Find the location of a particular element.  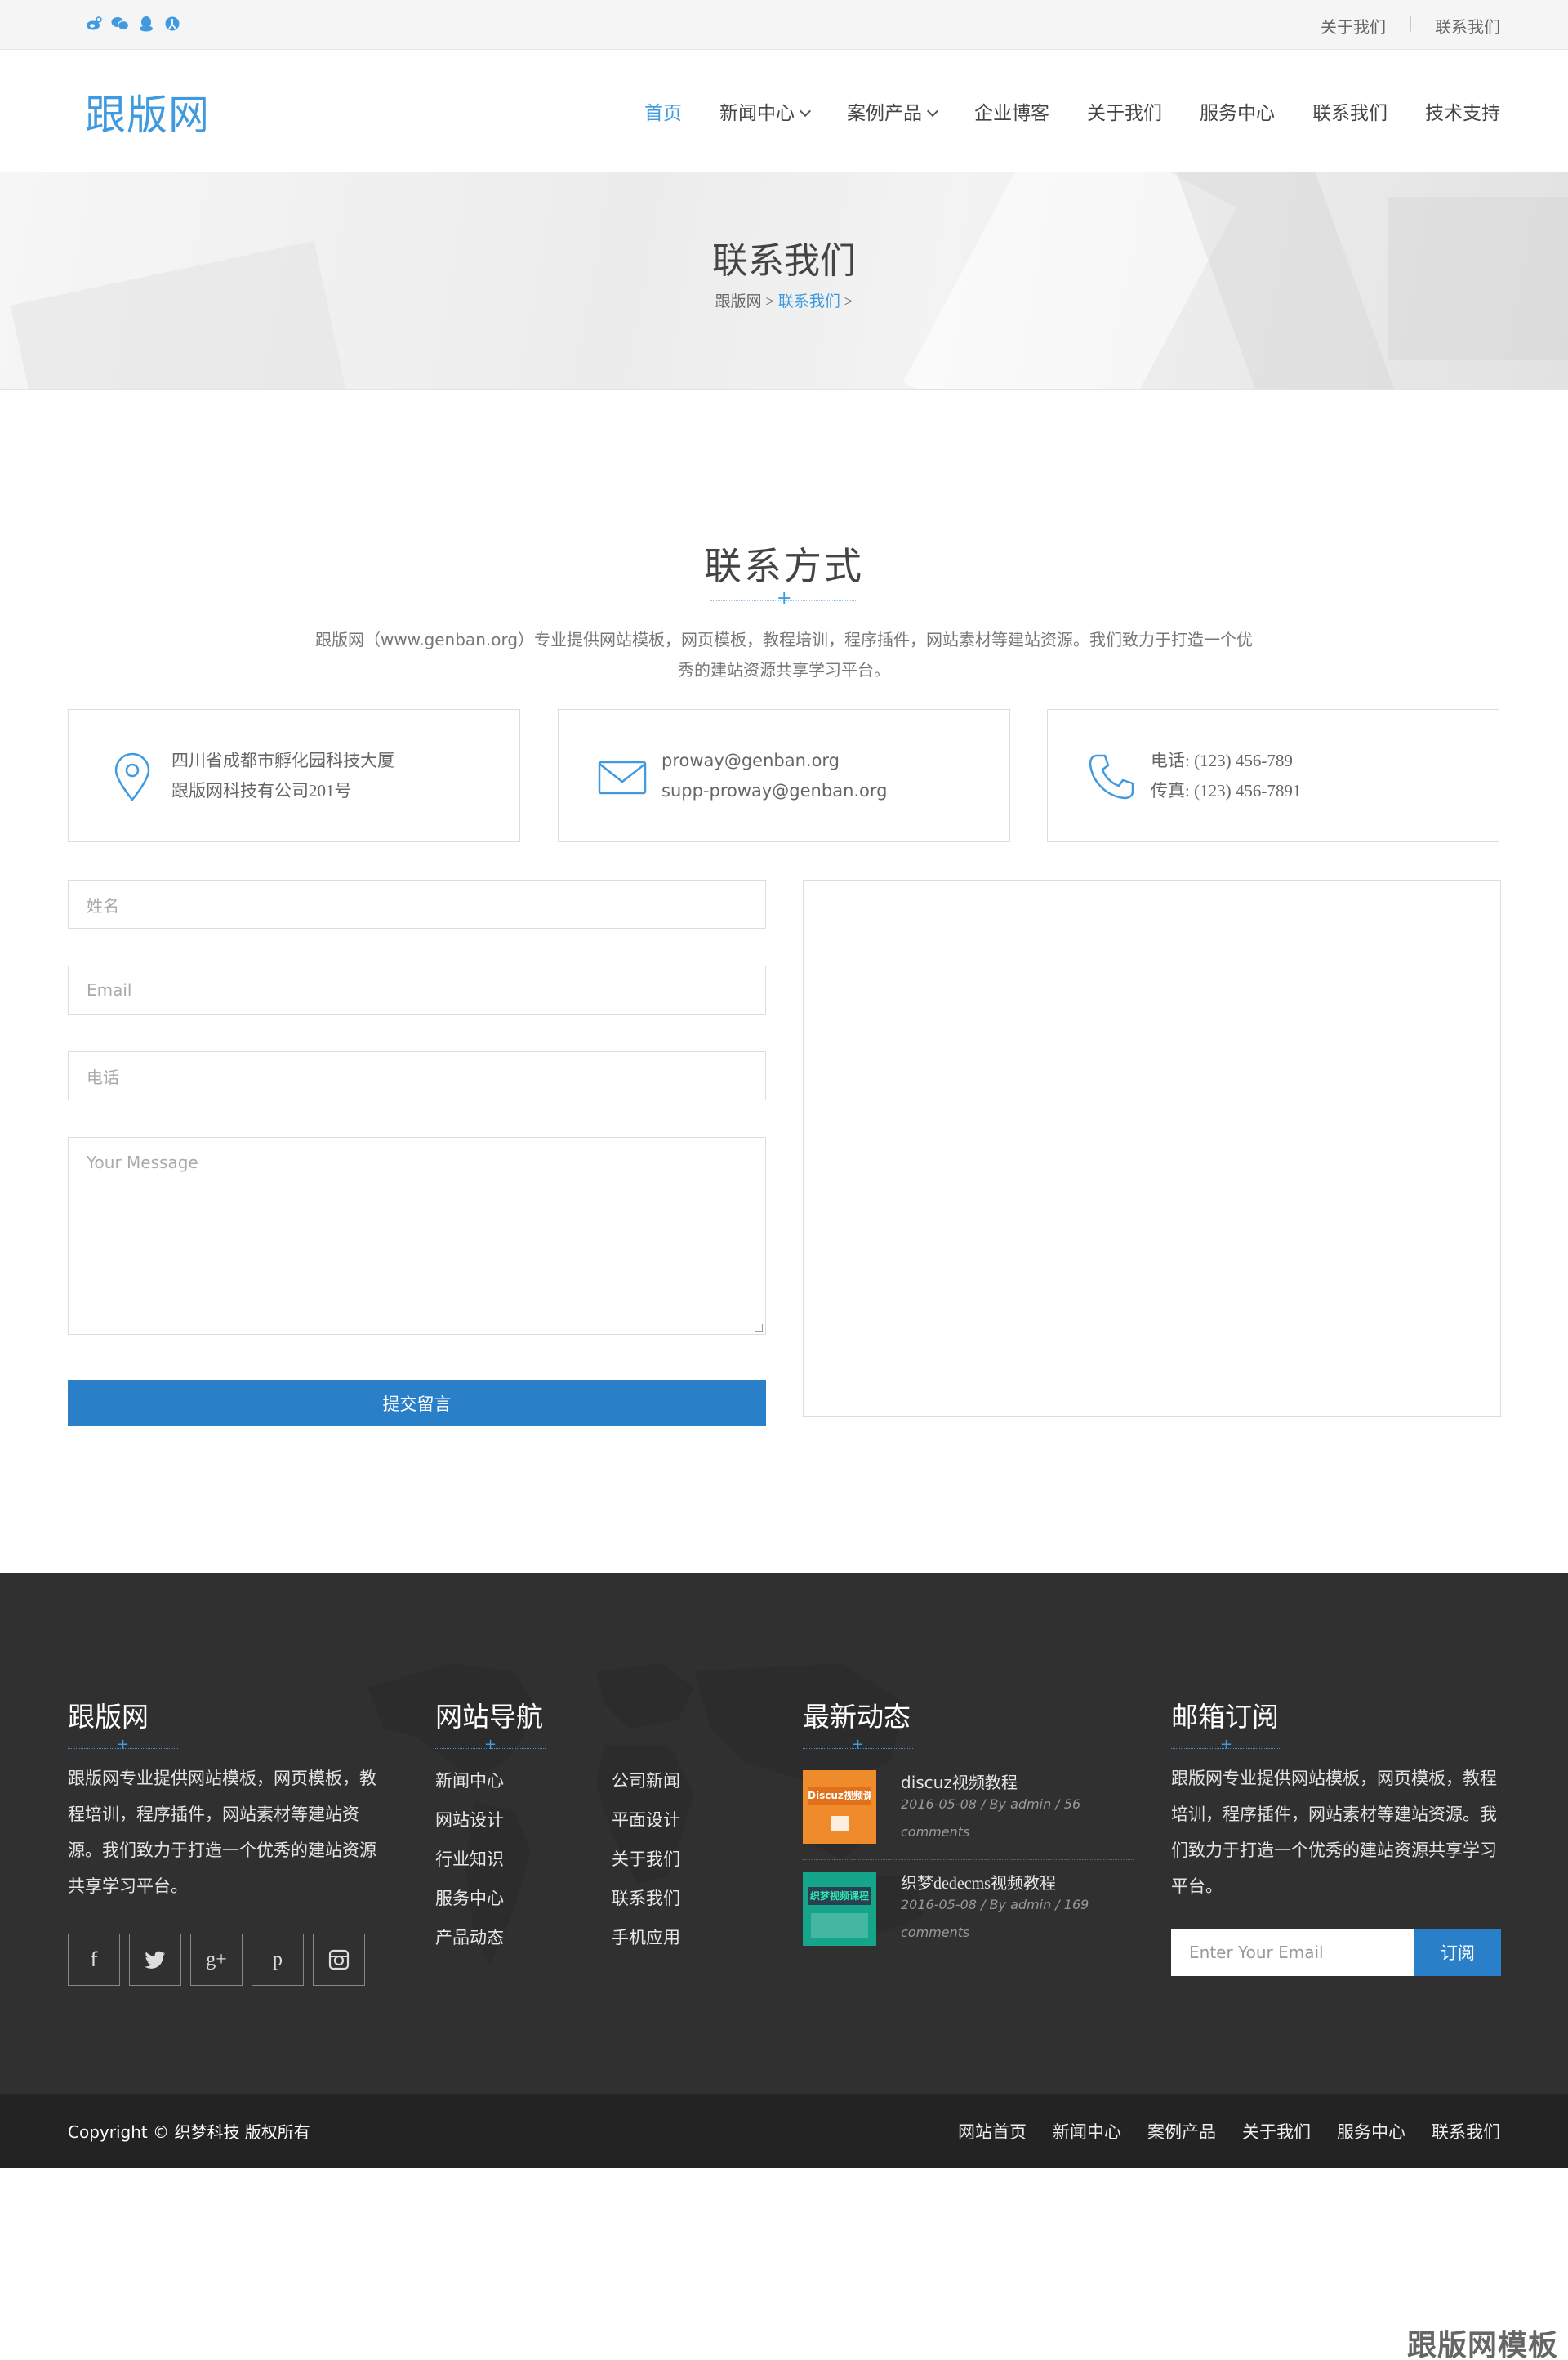

breadcrumb-current: 联系我们 is located at coordinates (809, 301).